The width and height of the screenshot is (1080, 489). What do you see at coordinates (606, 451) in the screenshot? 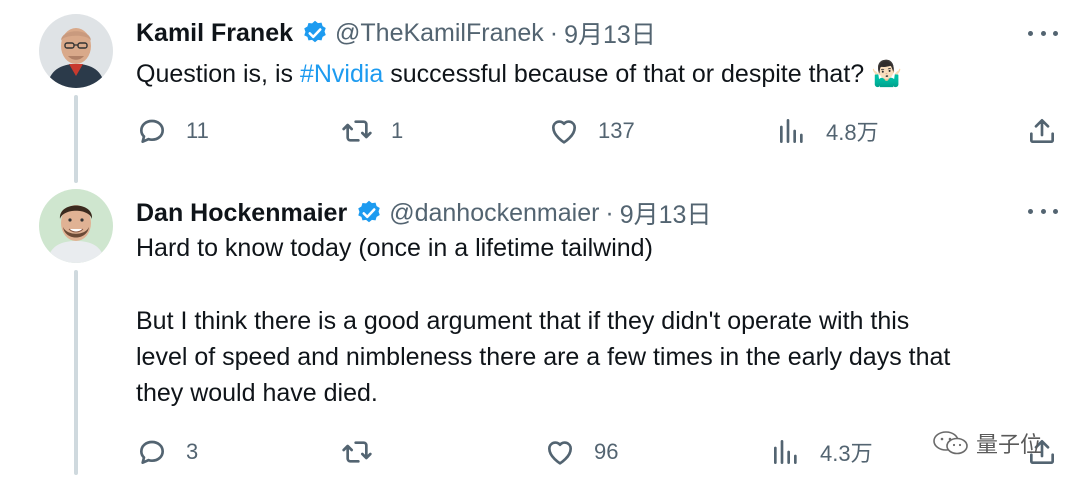
I see `like-count: 96` at bounding box center [606, 451].